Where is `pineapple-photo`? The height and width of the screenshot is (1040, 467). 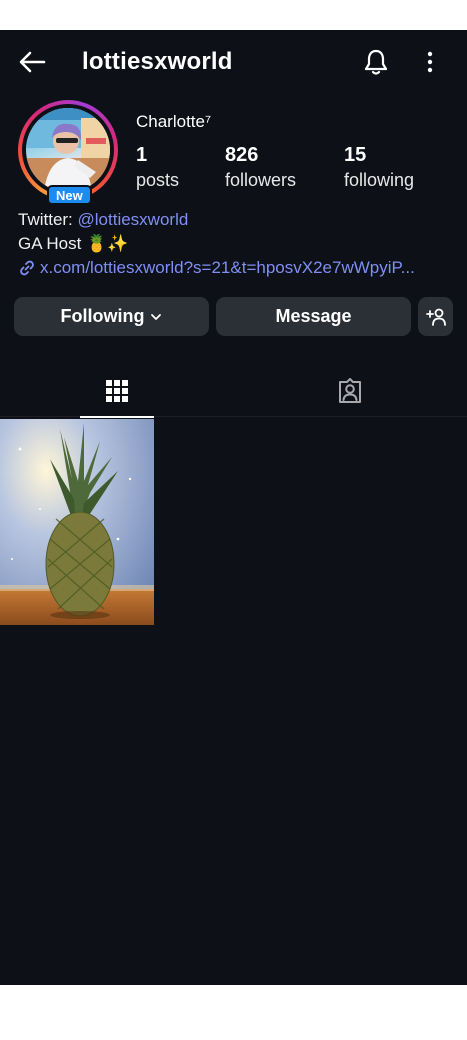 pineapple-photo is located at coordinates (77, 522).